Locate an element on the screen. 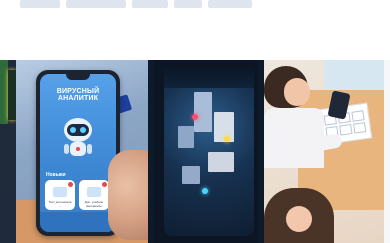  monitor-icon is located at coordinates (60, 192).